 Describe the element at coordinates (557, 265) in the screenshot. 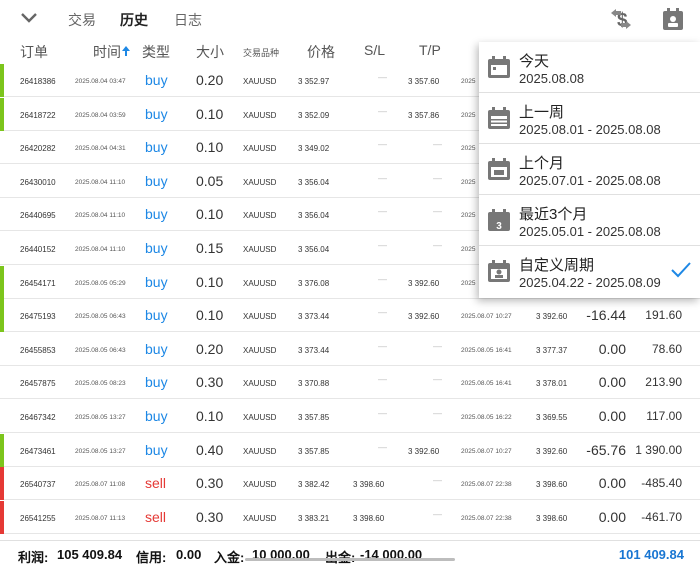

I see `period-option-title: 自定义周期` at that location.